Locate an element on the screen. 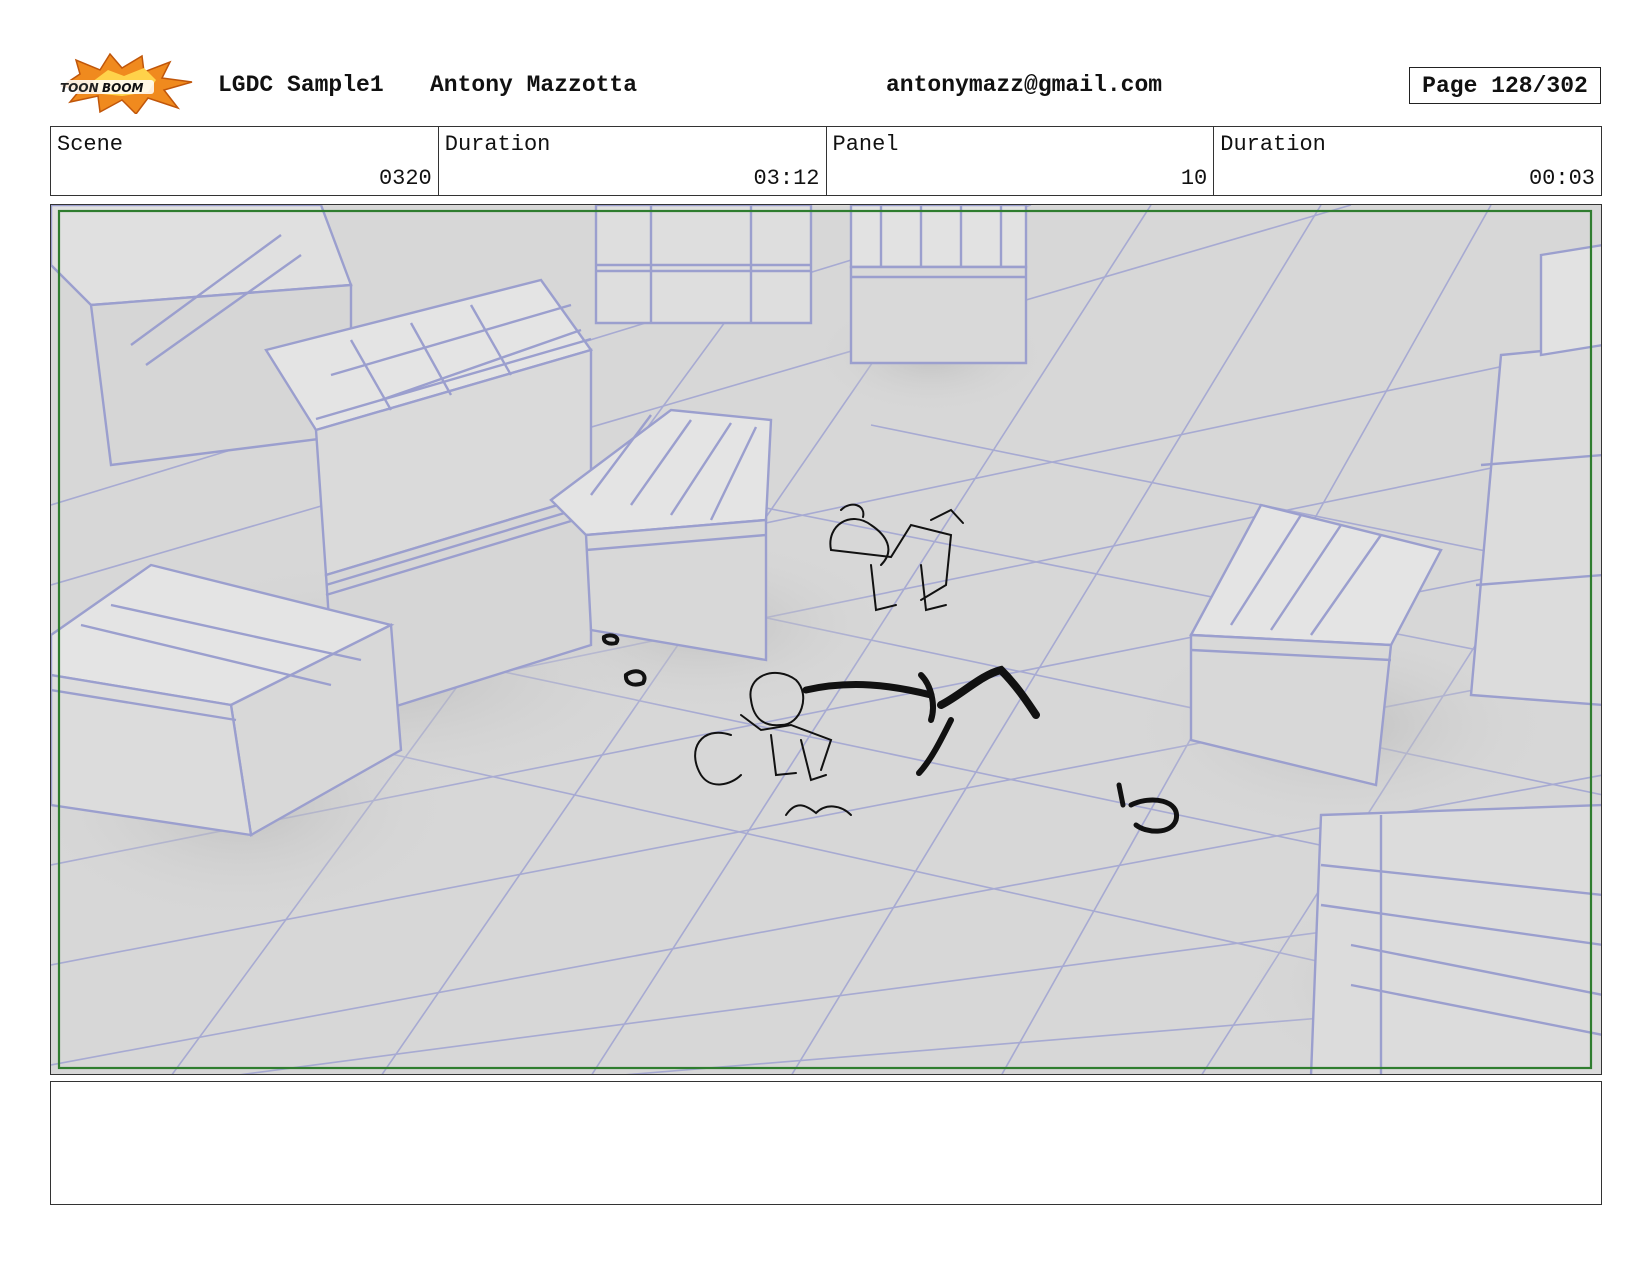 This screenshot has width=1648, height=1276. scene-duration-value: 03:12 is located at coordinates (786, 178).